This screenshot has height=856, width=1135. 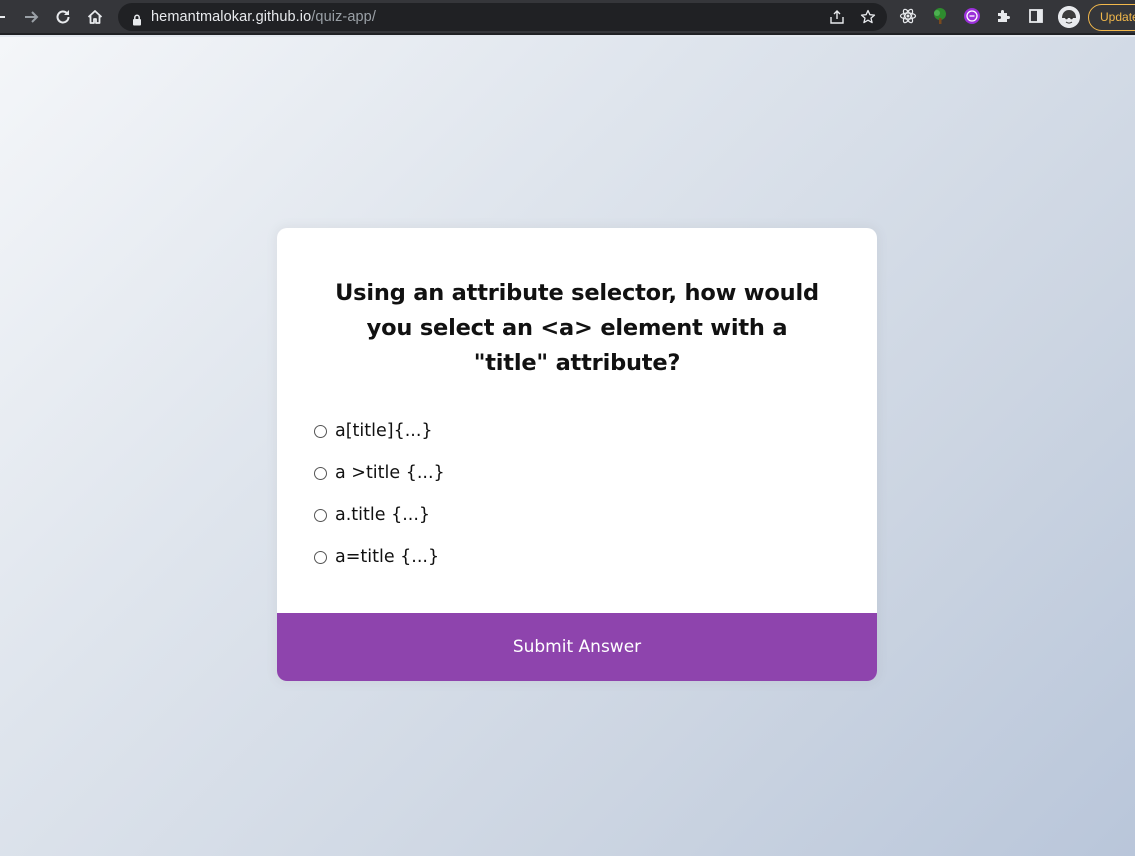 I want to click on tree-extension-icon, so click(x=940, y=16).